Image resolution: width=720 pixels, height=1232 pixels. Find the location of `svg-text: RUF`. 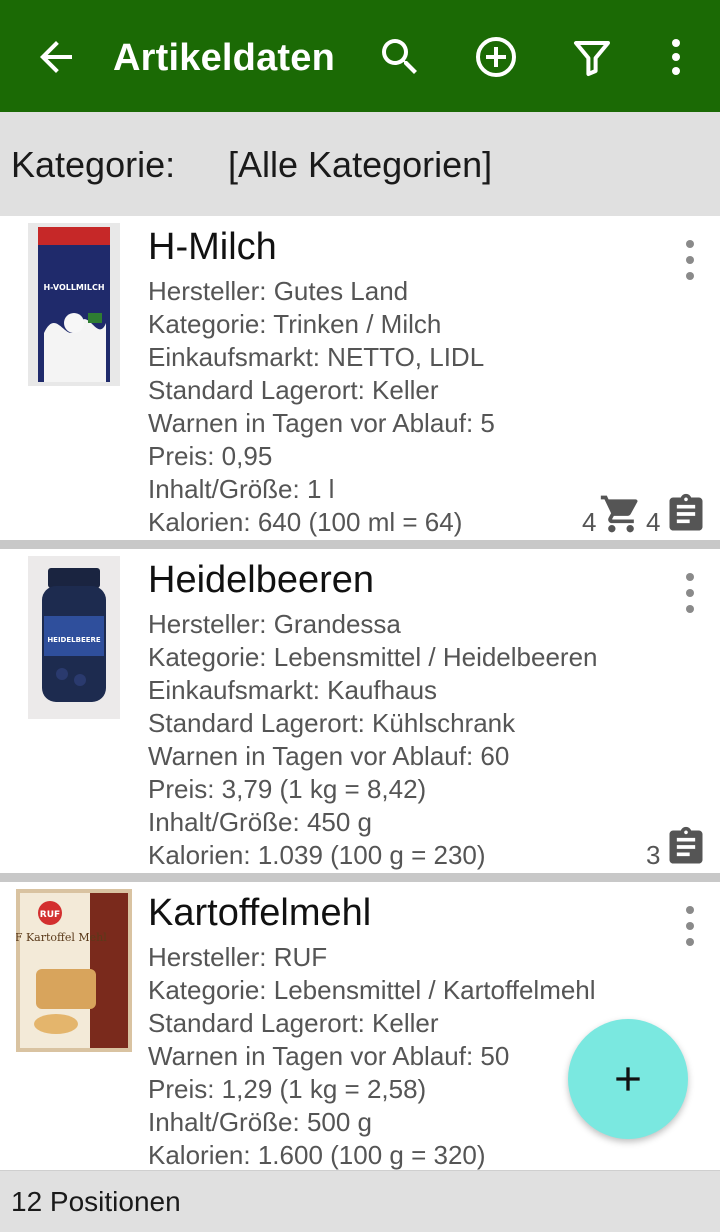

svg-text: RUF is located at coordinates (50, 915).